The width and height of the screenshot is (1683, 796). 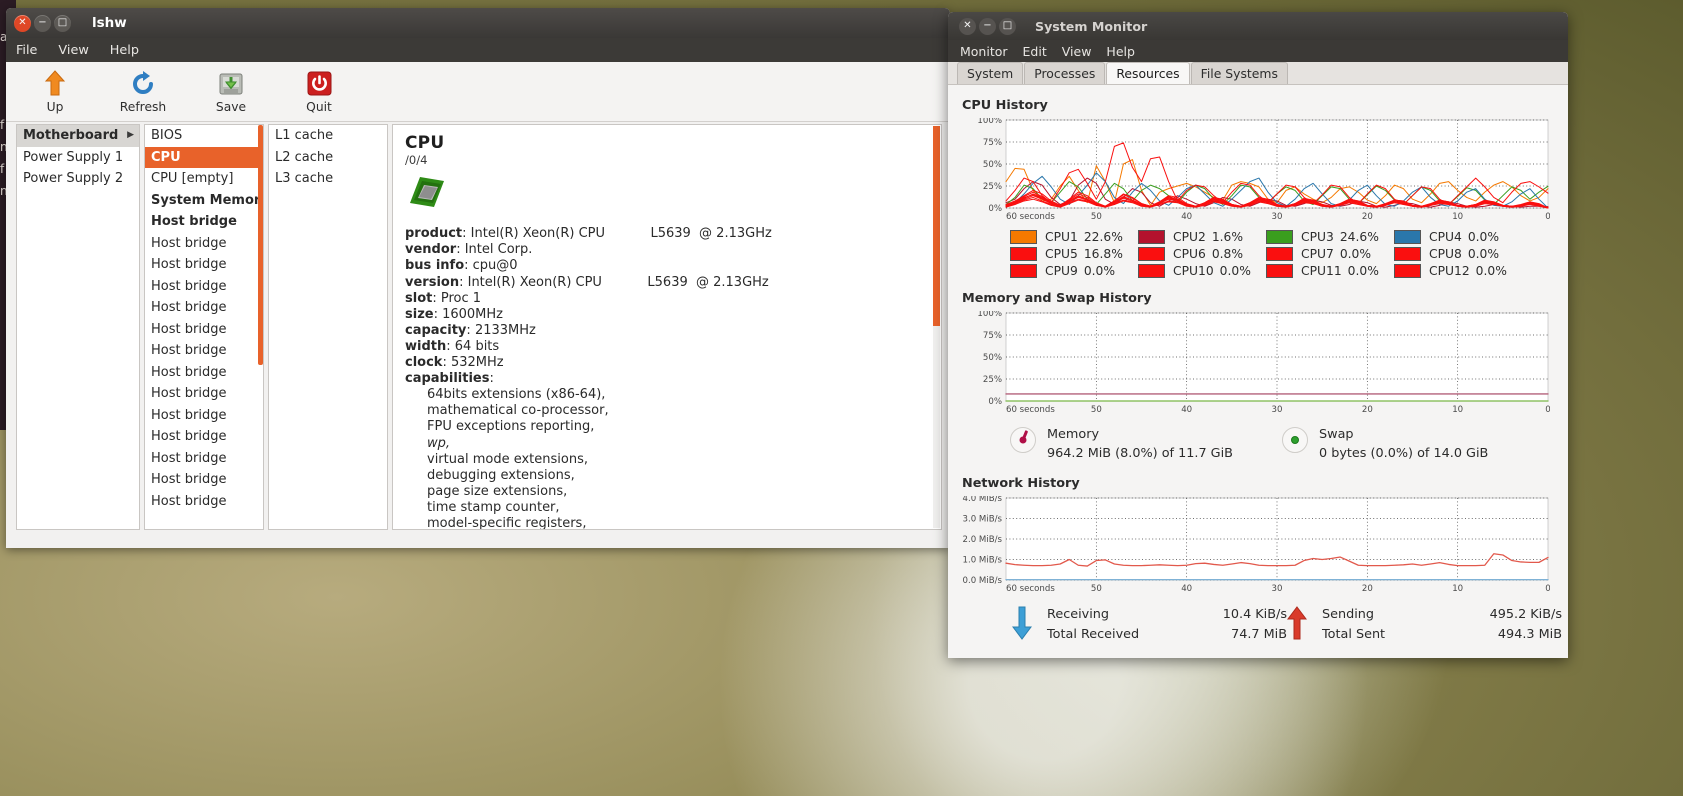 What do you see at coordinates (1074, 237) in the screenshot?
I see `legend-item-cpu1: CPU1 22.6%` at bounding box center [1074, 237].